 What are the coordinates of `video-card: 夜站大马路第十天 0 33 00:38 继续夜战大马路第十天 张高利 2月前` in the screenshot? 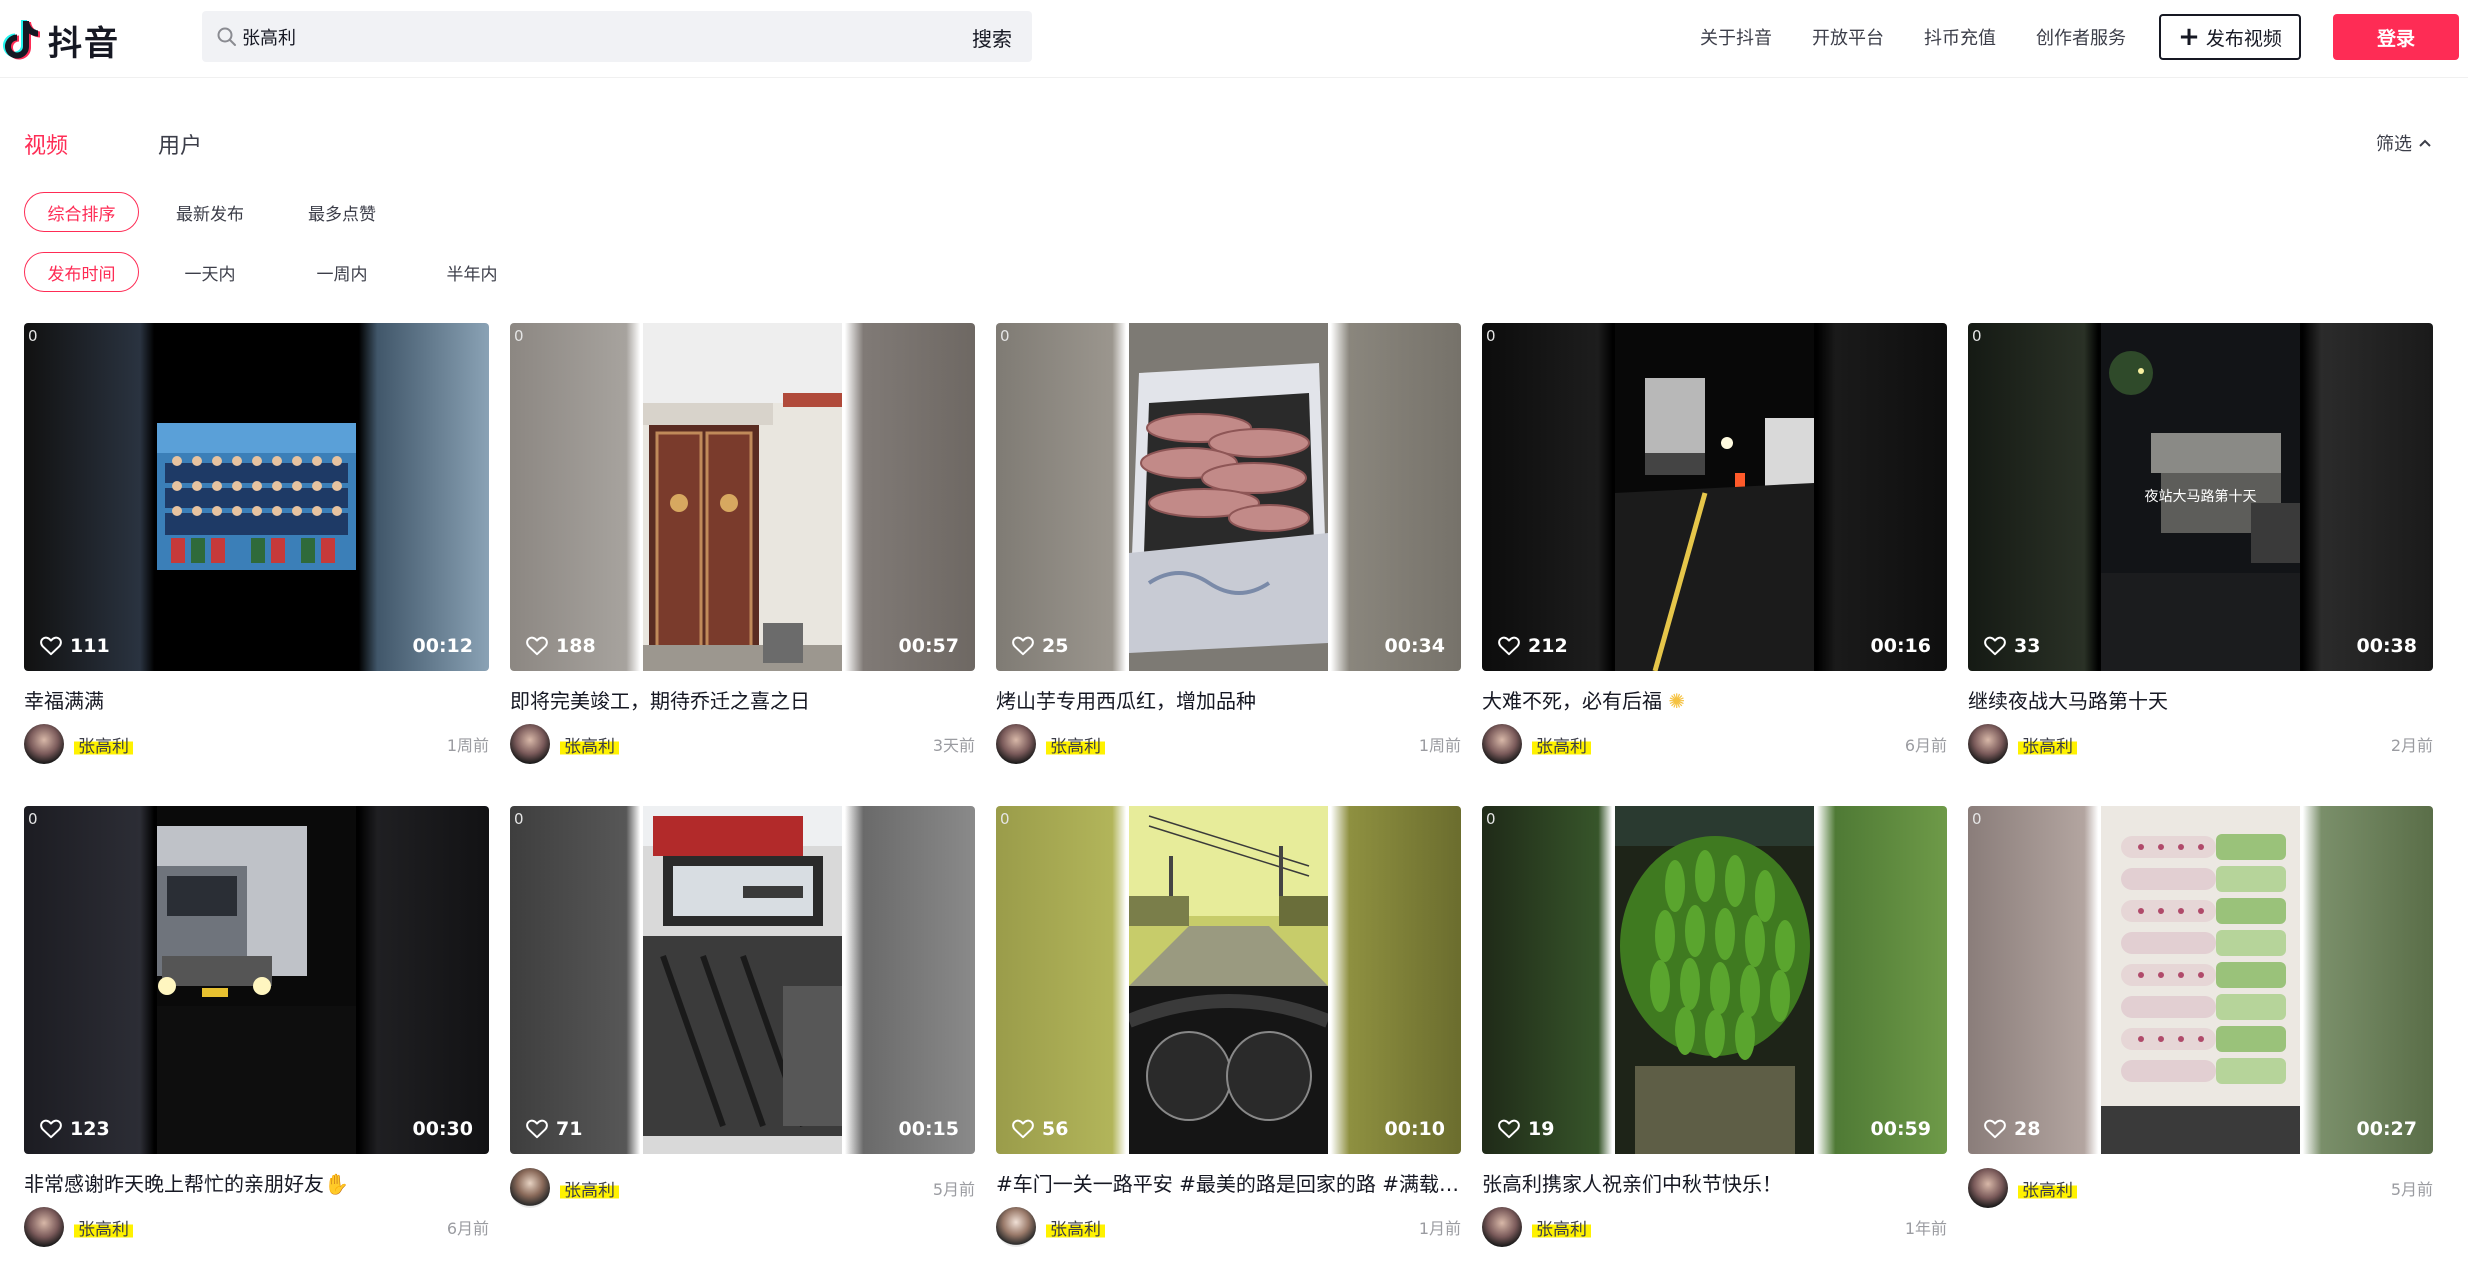 It's located at (2200, 564).